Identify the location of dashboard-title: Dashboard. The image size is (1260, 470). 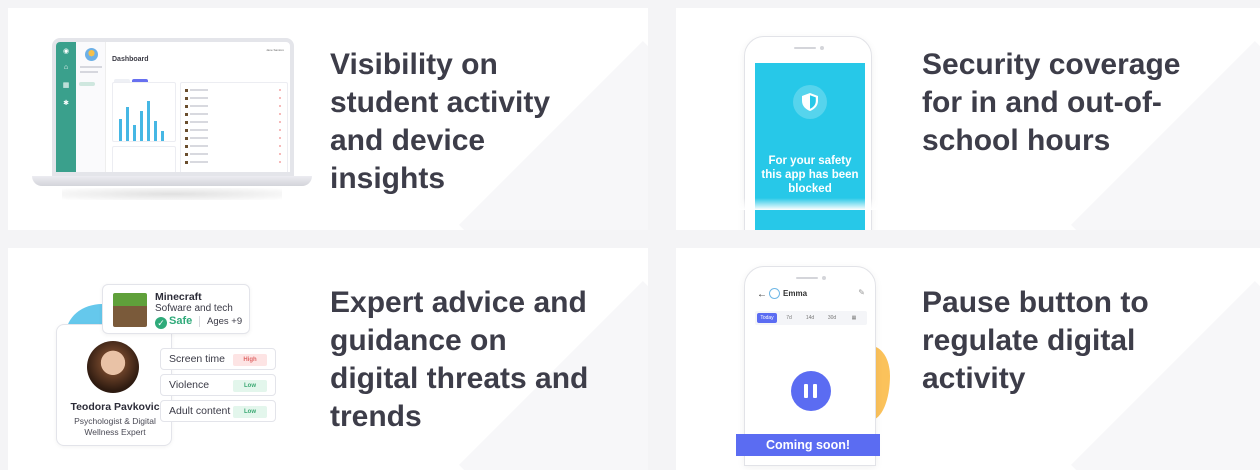
(130, 59).